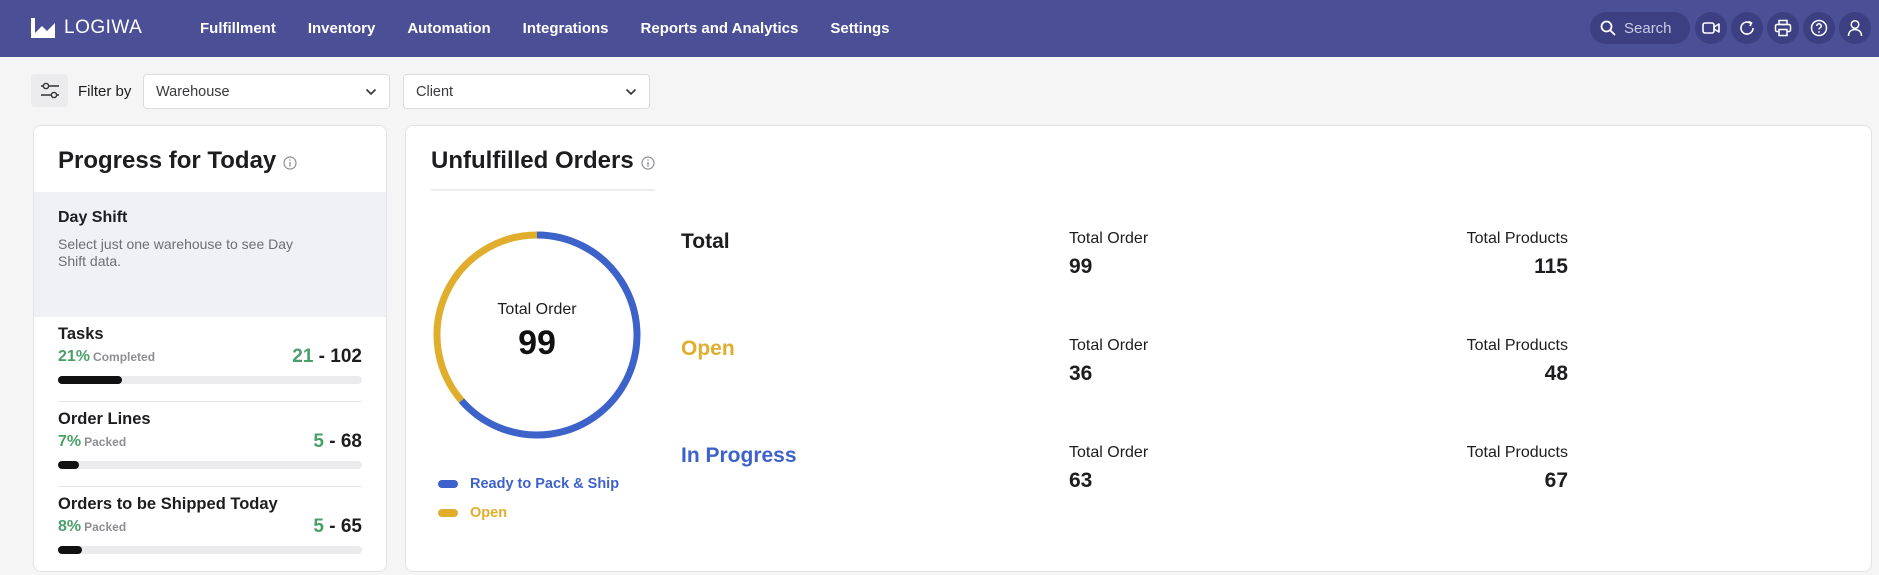 This screenshot has height=575, width=1879. What do you see at coordinates (107, 356) in the screenshot?
I see `metric-percent: 21% Completed` at bounding box center [107, 356].